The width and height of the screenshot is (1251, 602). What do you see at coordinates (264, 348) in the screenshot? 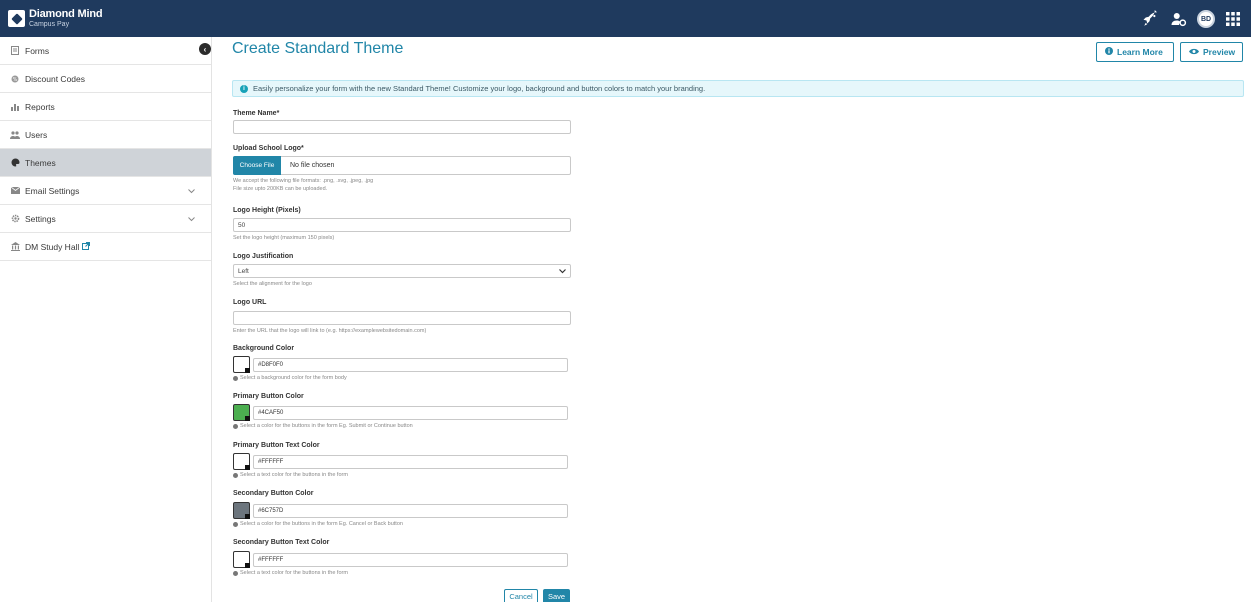
I see `background-color-label: Background Color` at bounding box center [264, 348].